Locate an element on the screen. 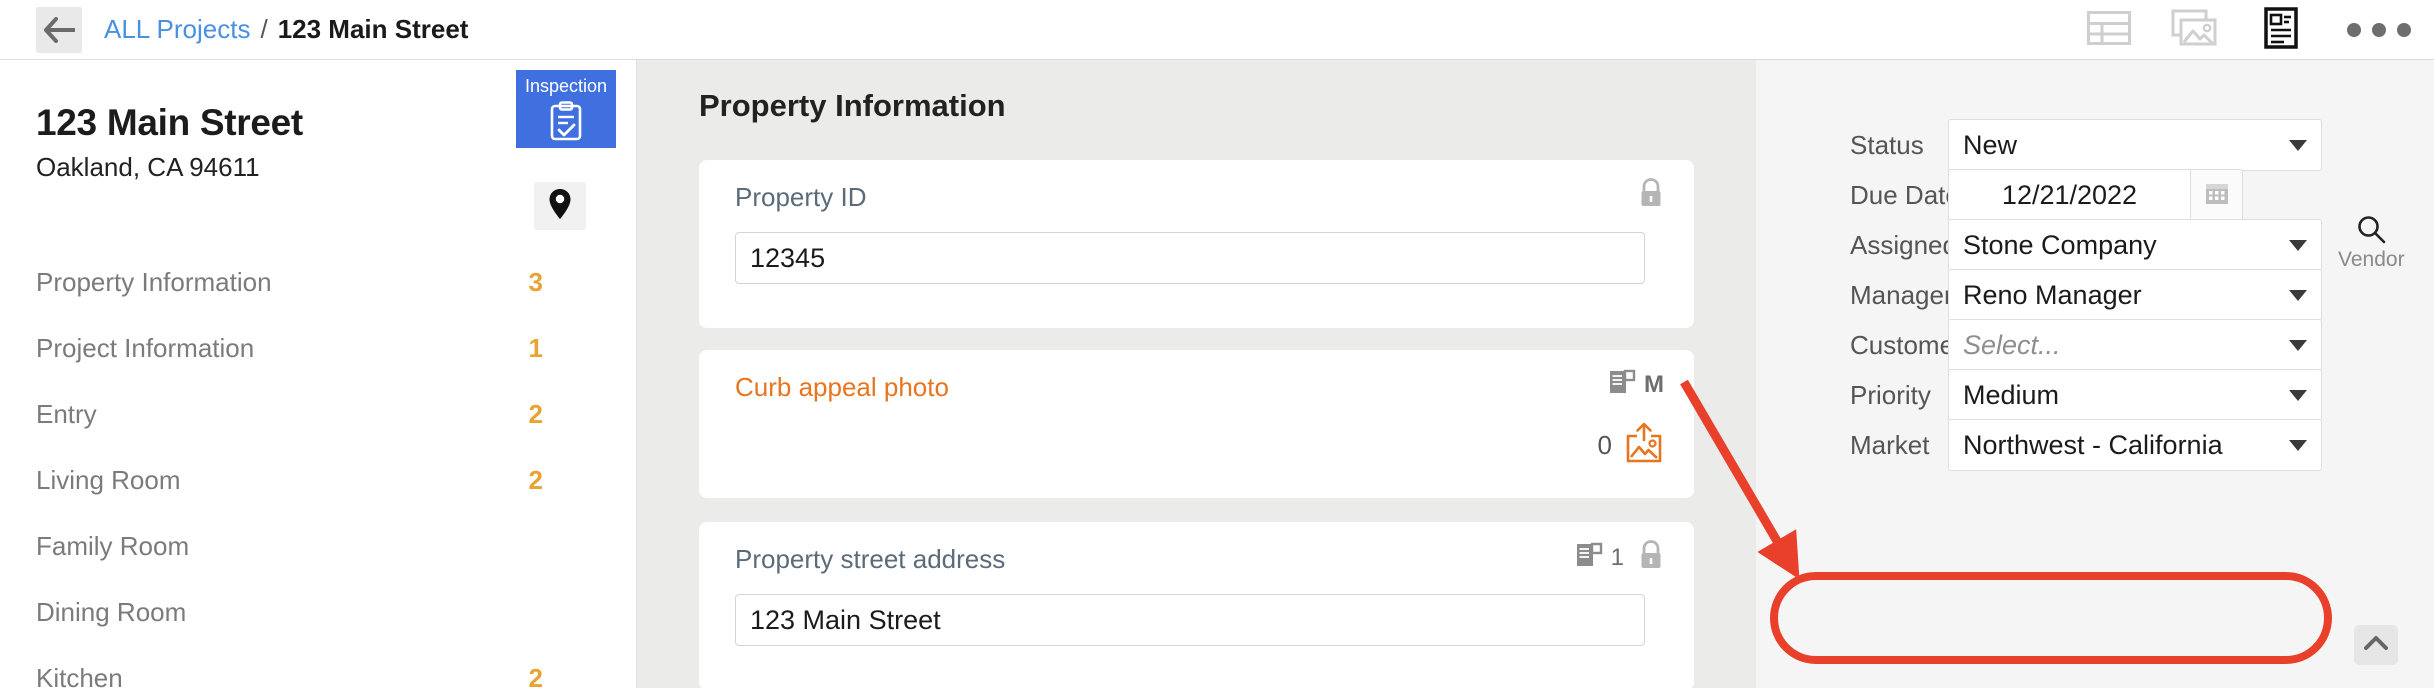 The image size is (2434, 688). field-label: Property ID is located at coordinates (801, 197).